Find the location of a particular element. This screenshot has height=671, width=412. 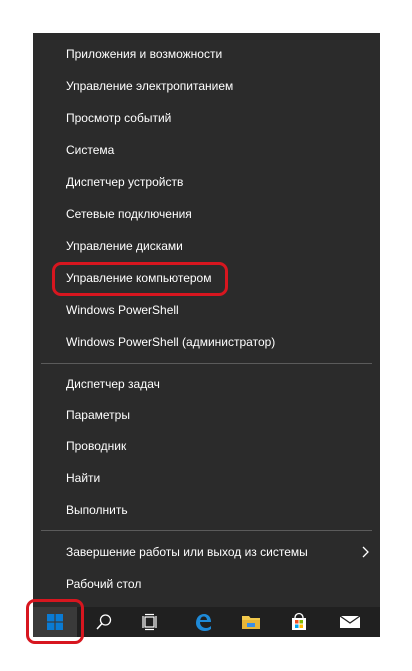

menu-item-desktop: Рабочий стол is located at coordinates (206, 584).